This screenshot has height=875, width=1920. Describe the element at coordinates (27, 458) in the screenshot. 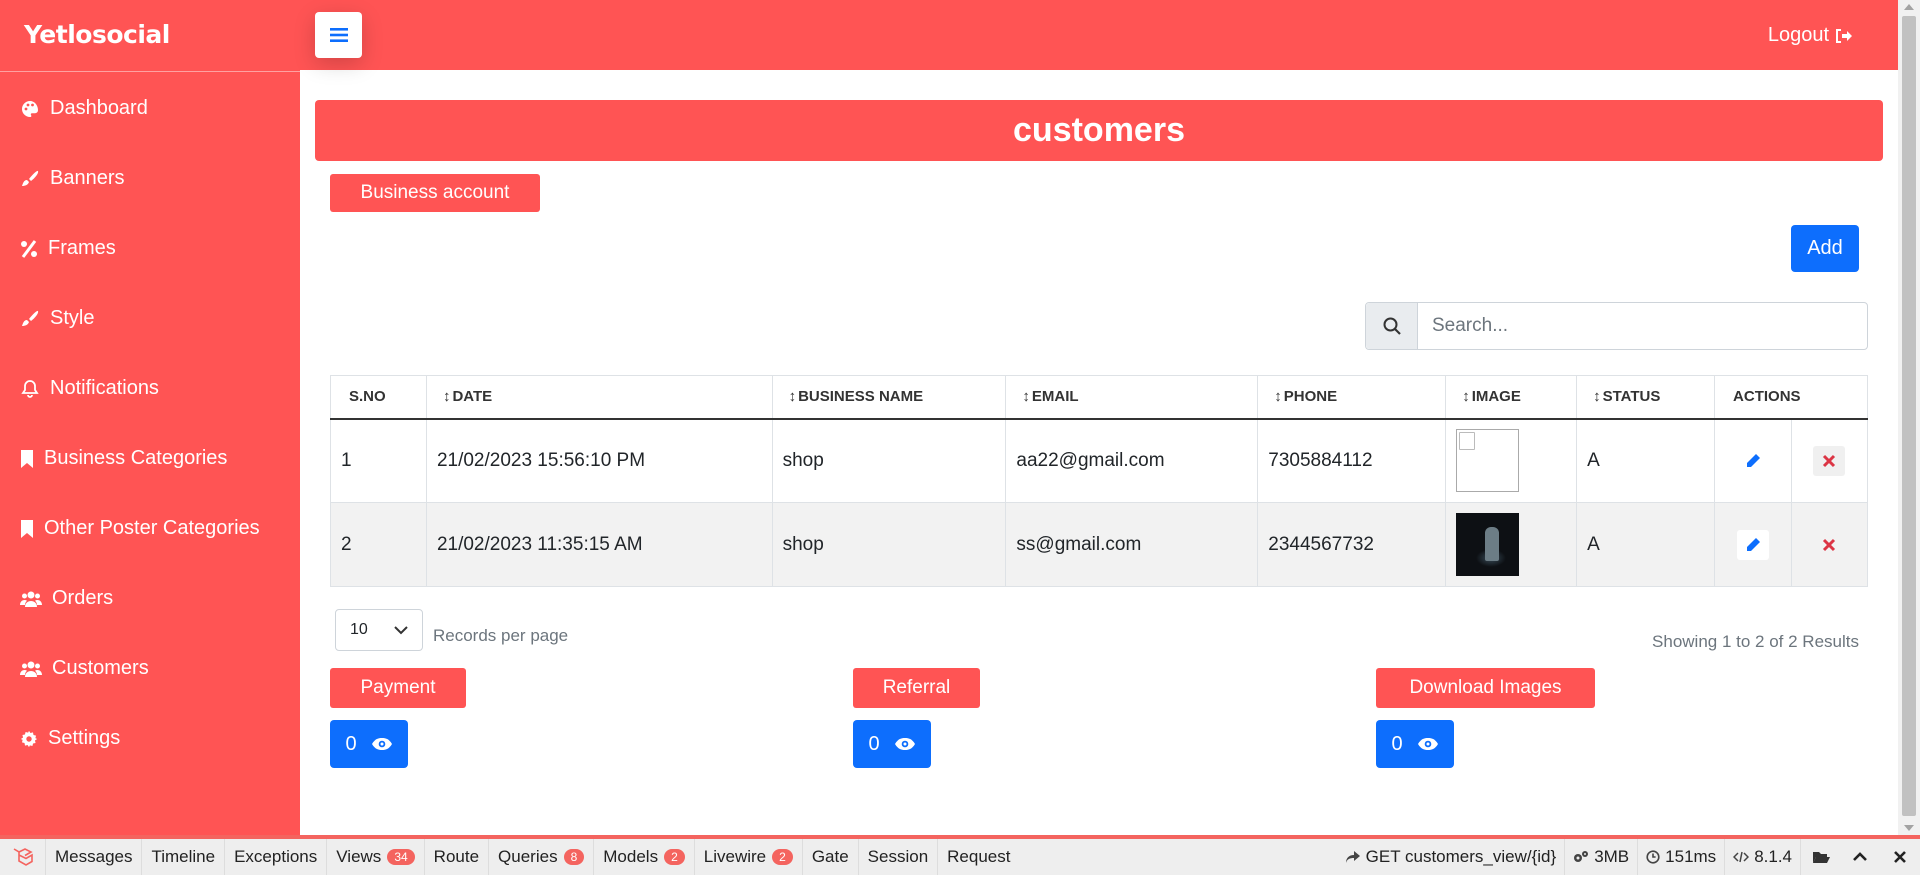

I see `bookmark-icon` at that location.